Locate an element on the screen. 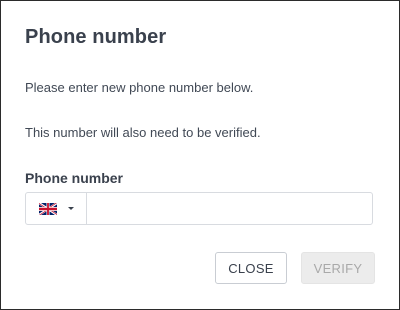 The height and width of the screenshot is (310, 400). verify-button: VERIFY is located at coordinates (338, 268).